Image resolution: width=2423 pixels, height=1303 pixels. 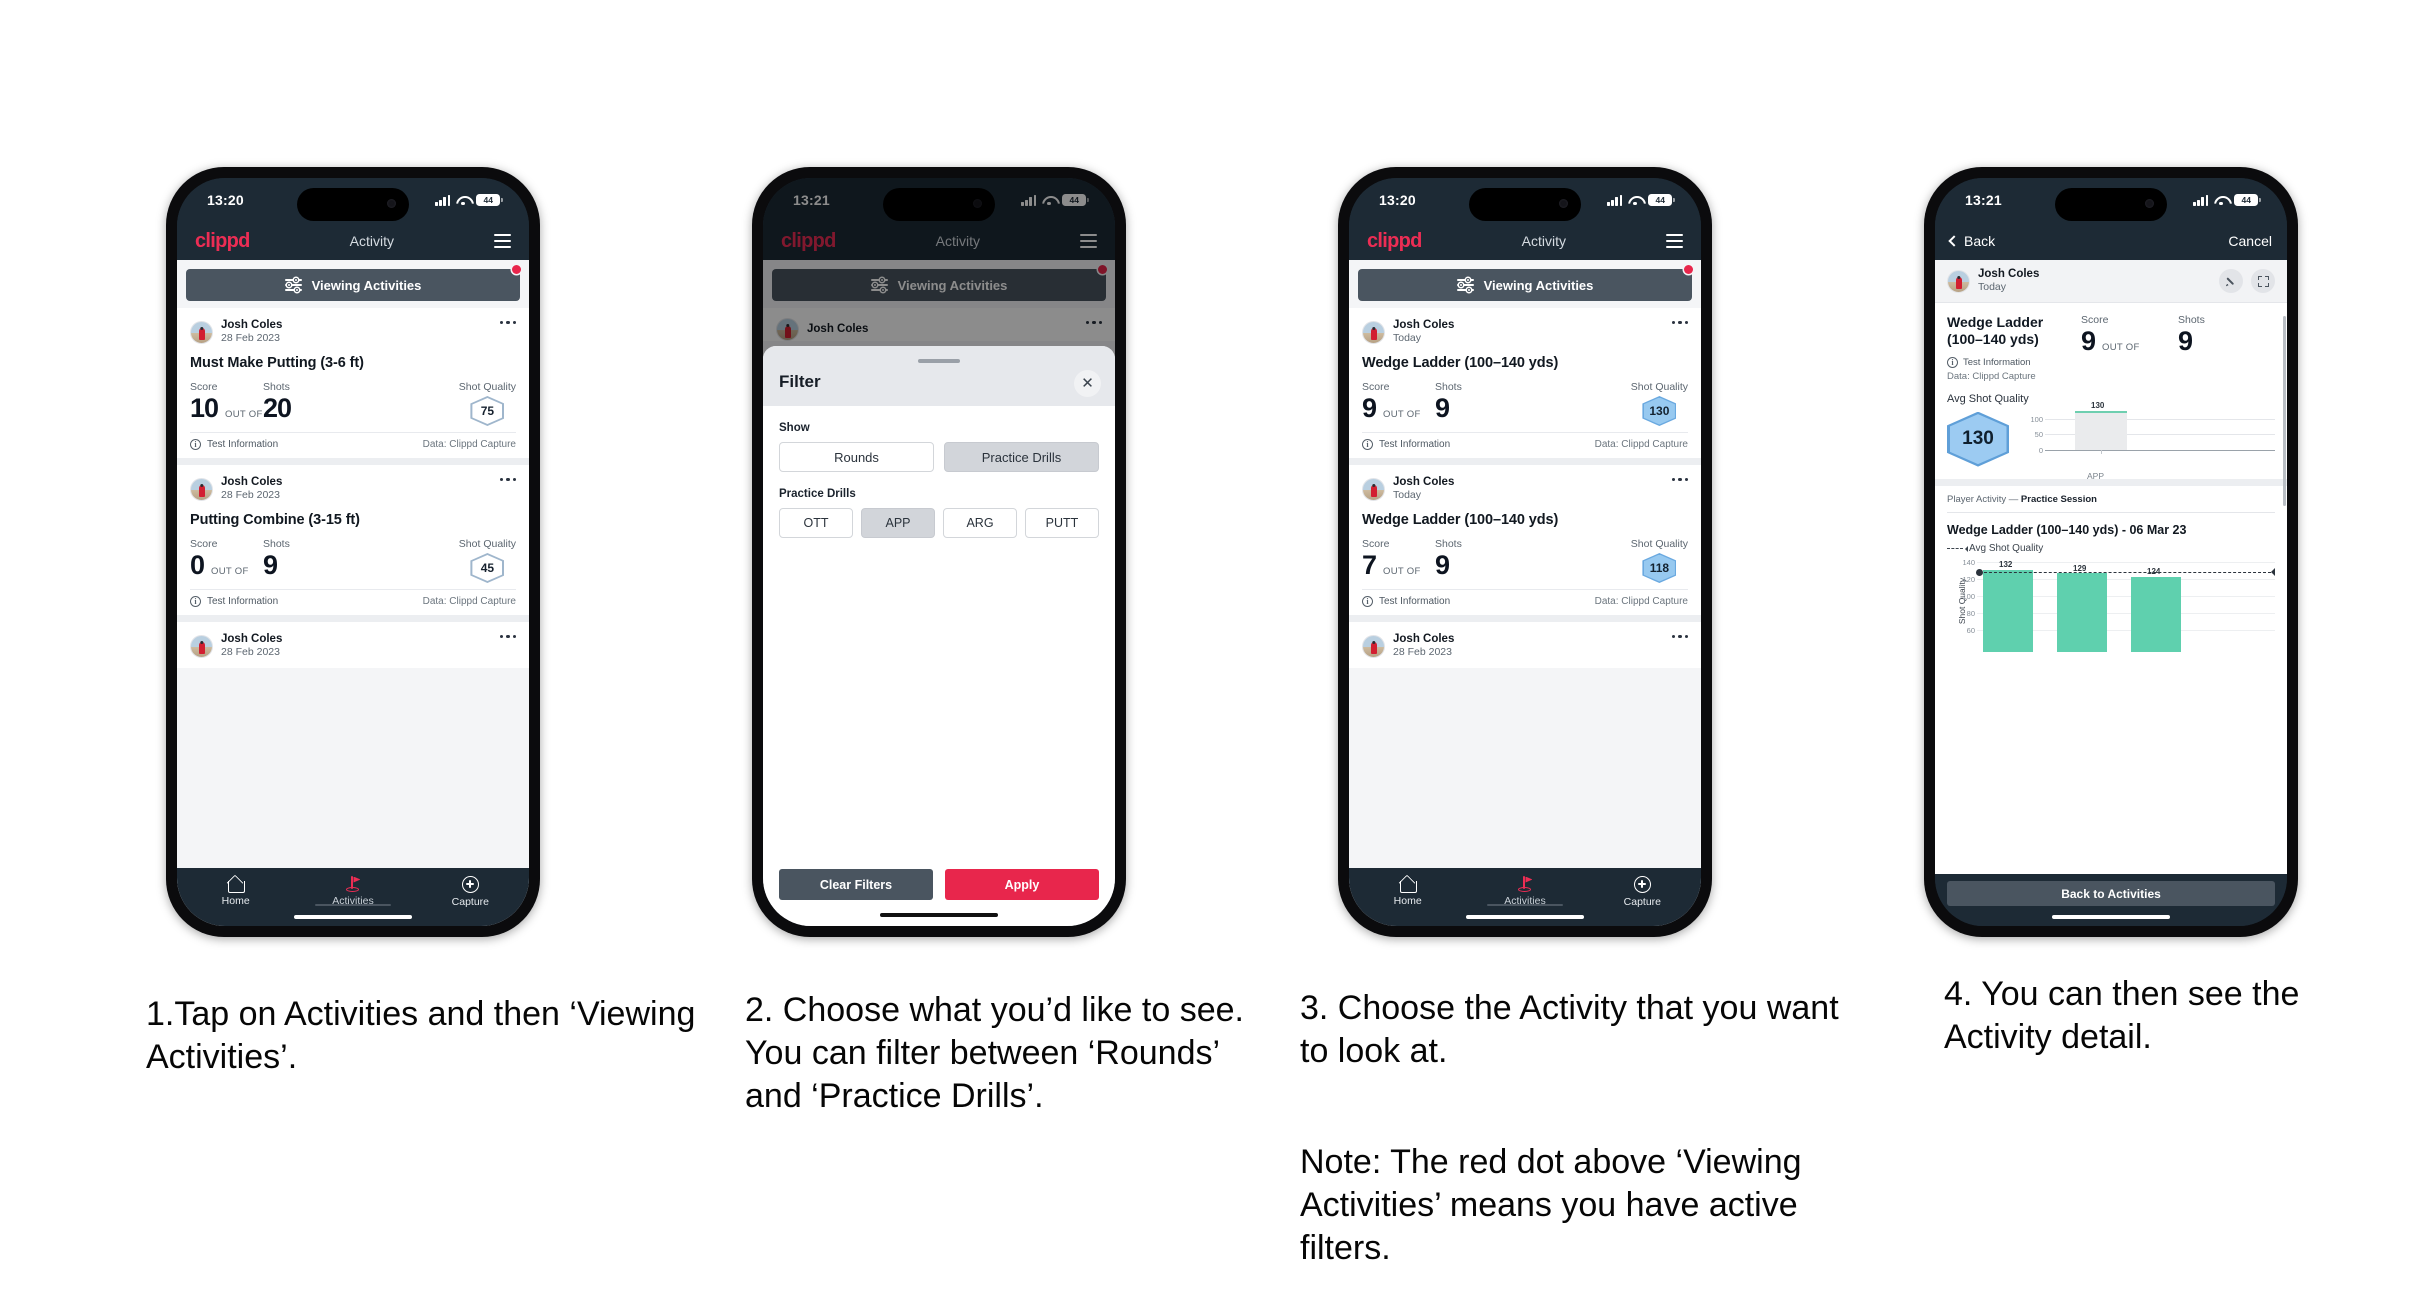 I want to click on home-icon, so click(x=1408, y=884).